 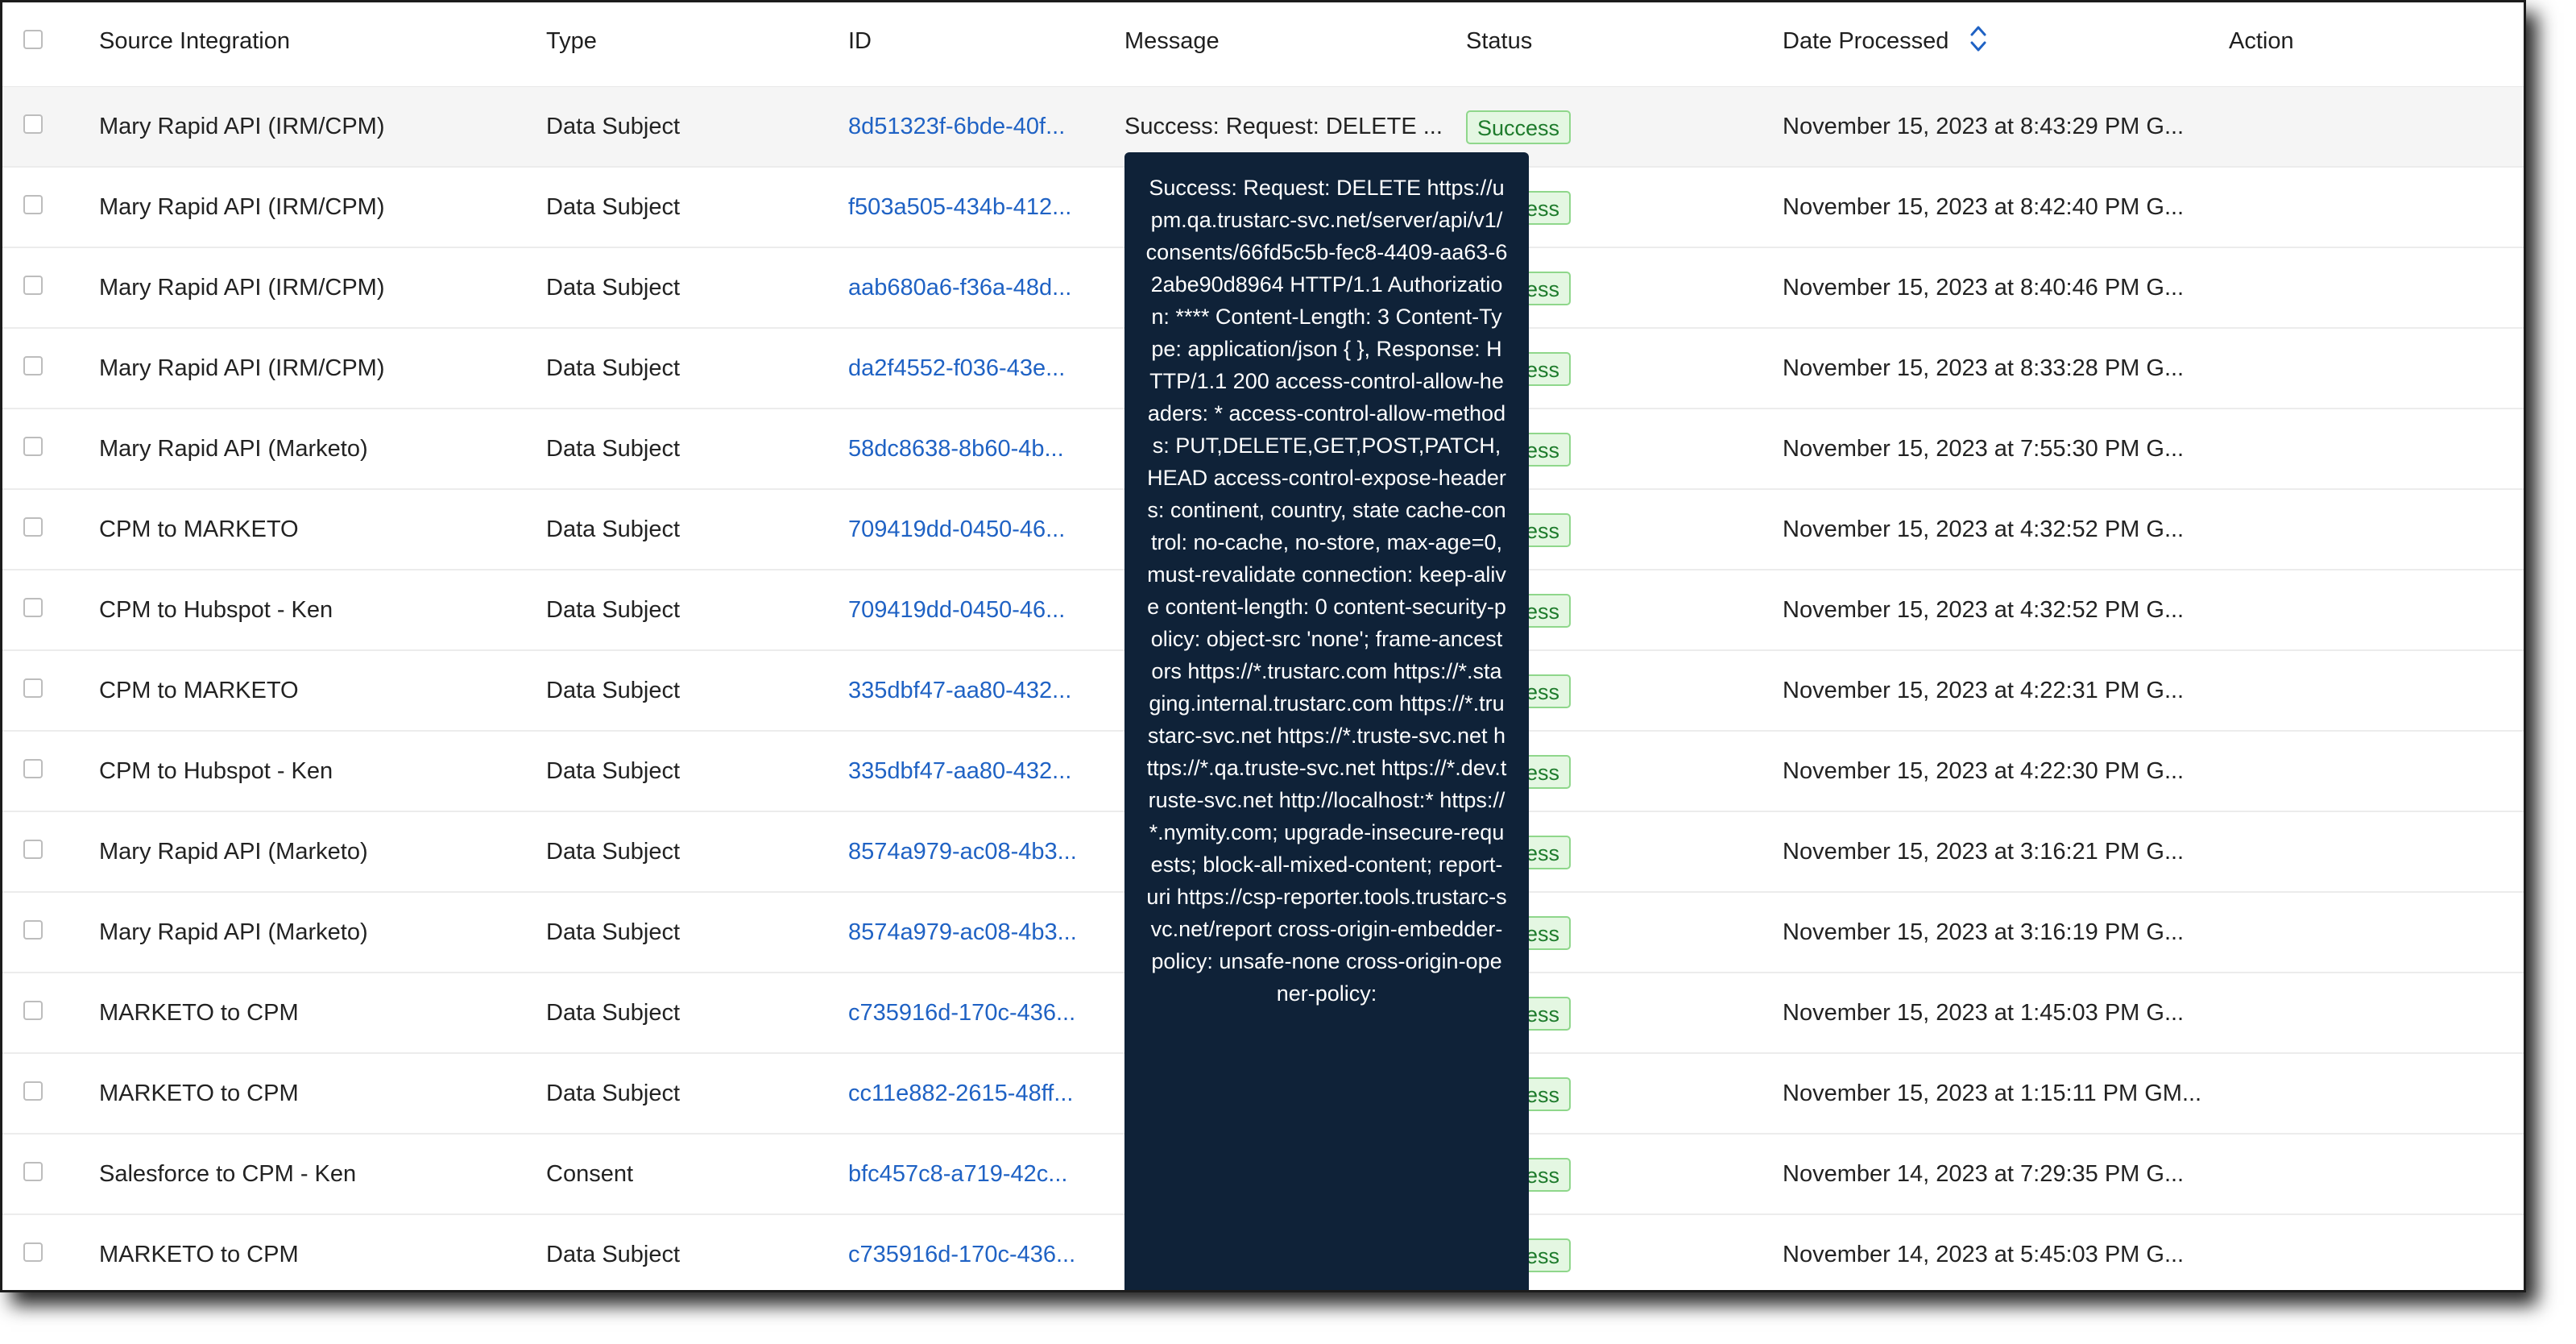 What do you see at coordinates (571, 44) in the screenshot?
I see `col-header-type: Type` at bounding box center [571, 44].